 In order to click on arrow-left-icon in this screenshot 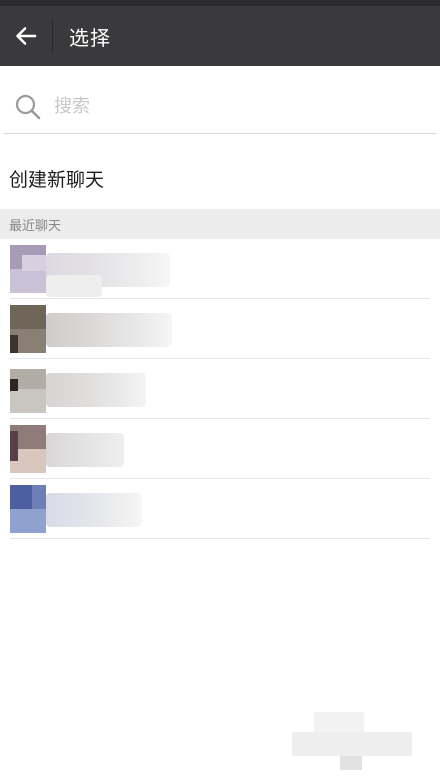, I will do `click(26, 36)`.